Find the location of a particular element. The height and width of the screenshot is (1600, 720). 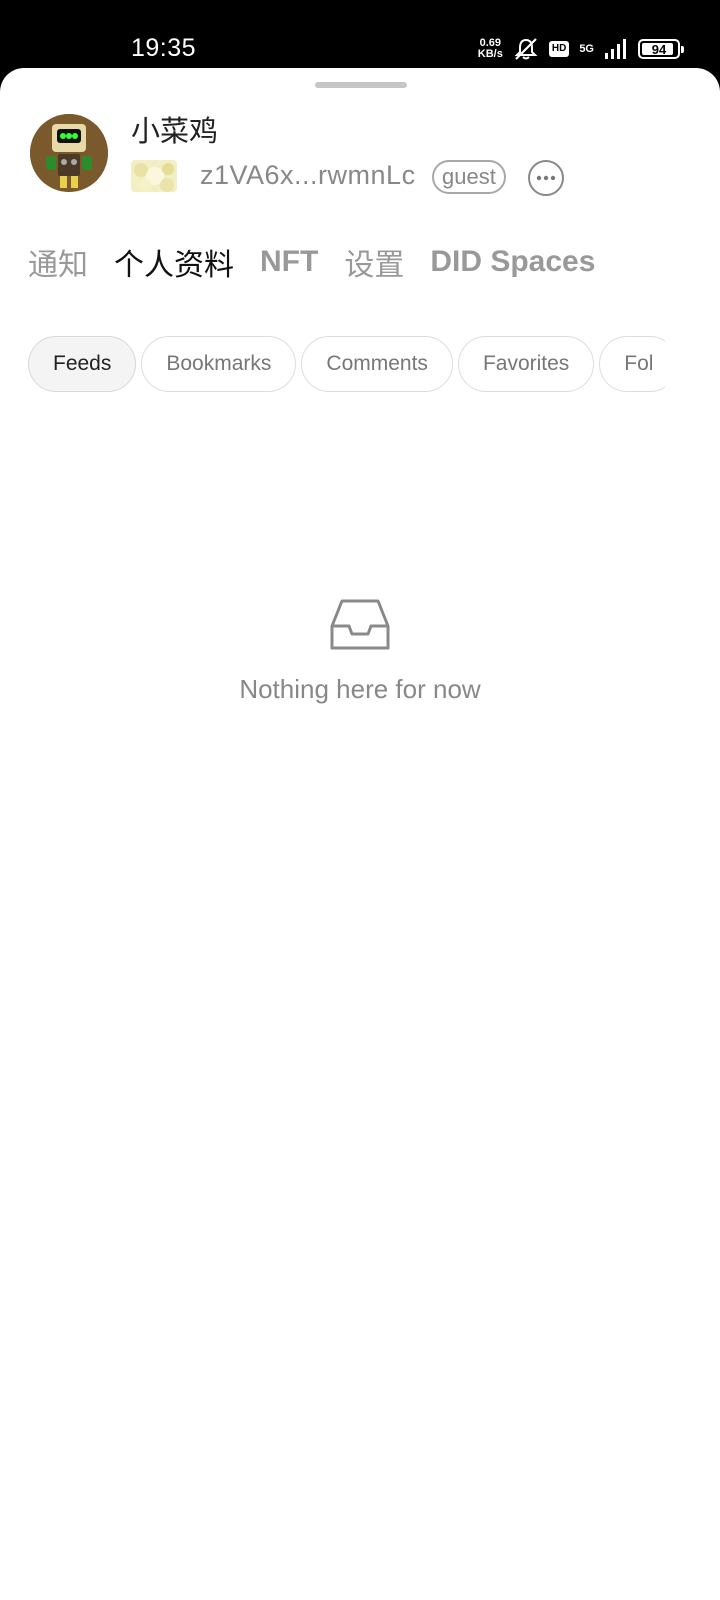

role-badge: guest is located at coordinates (469, 177).